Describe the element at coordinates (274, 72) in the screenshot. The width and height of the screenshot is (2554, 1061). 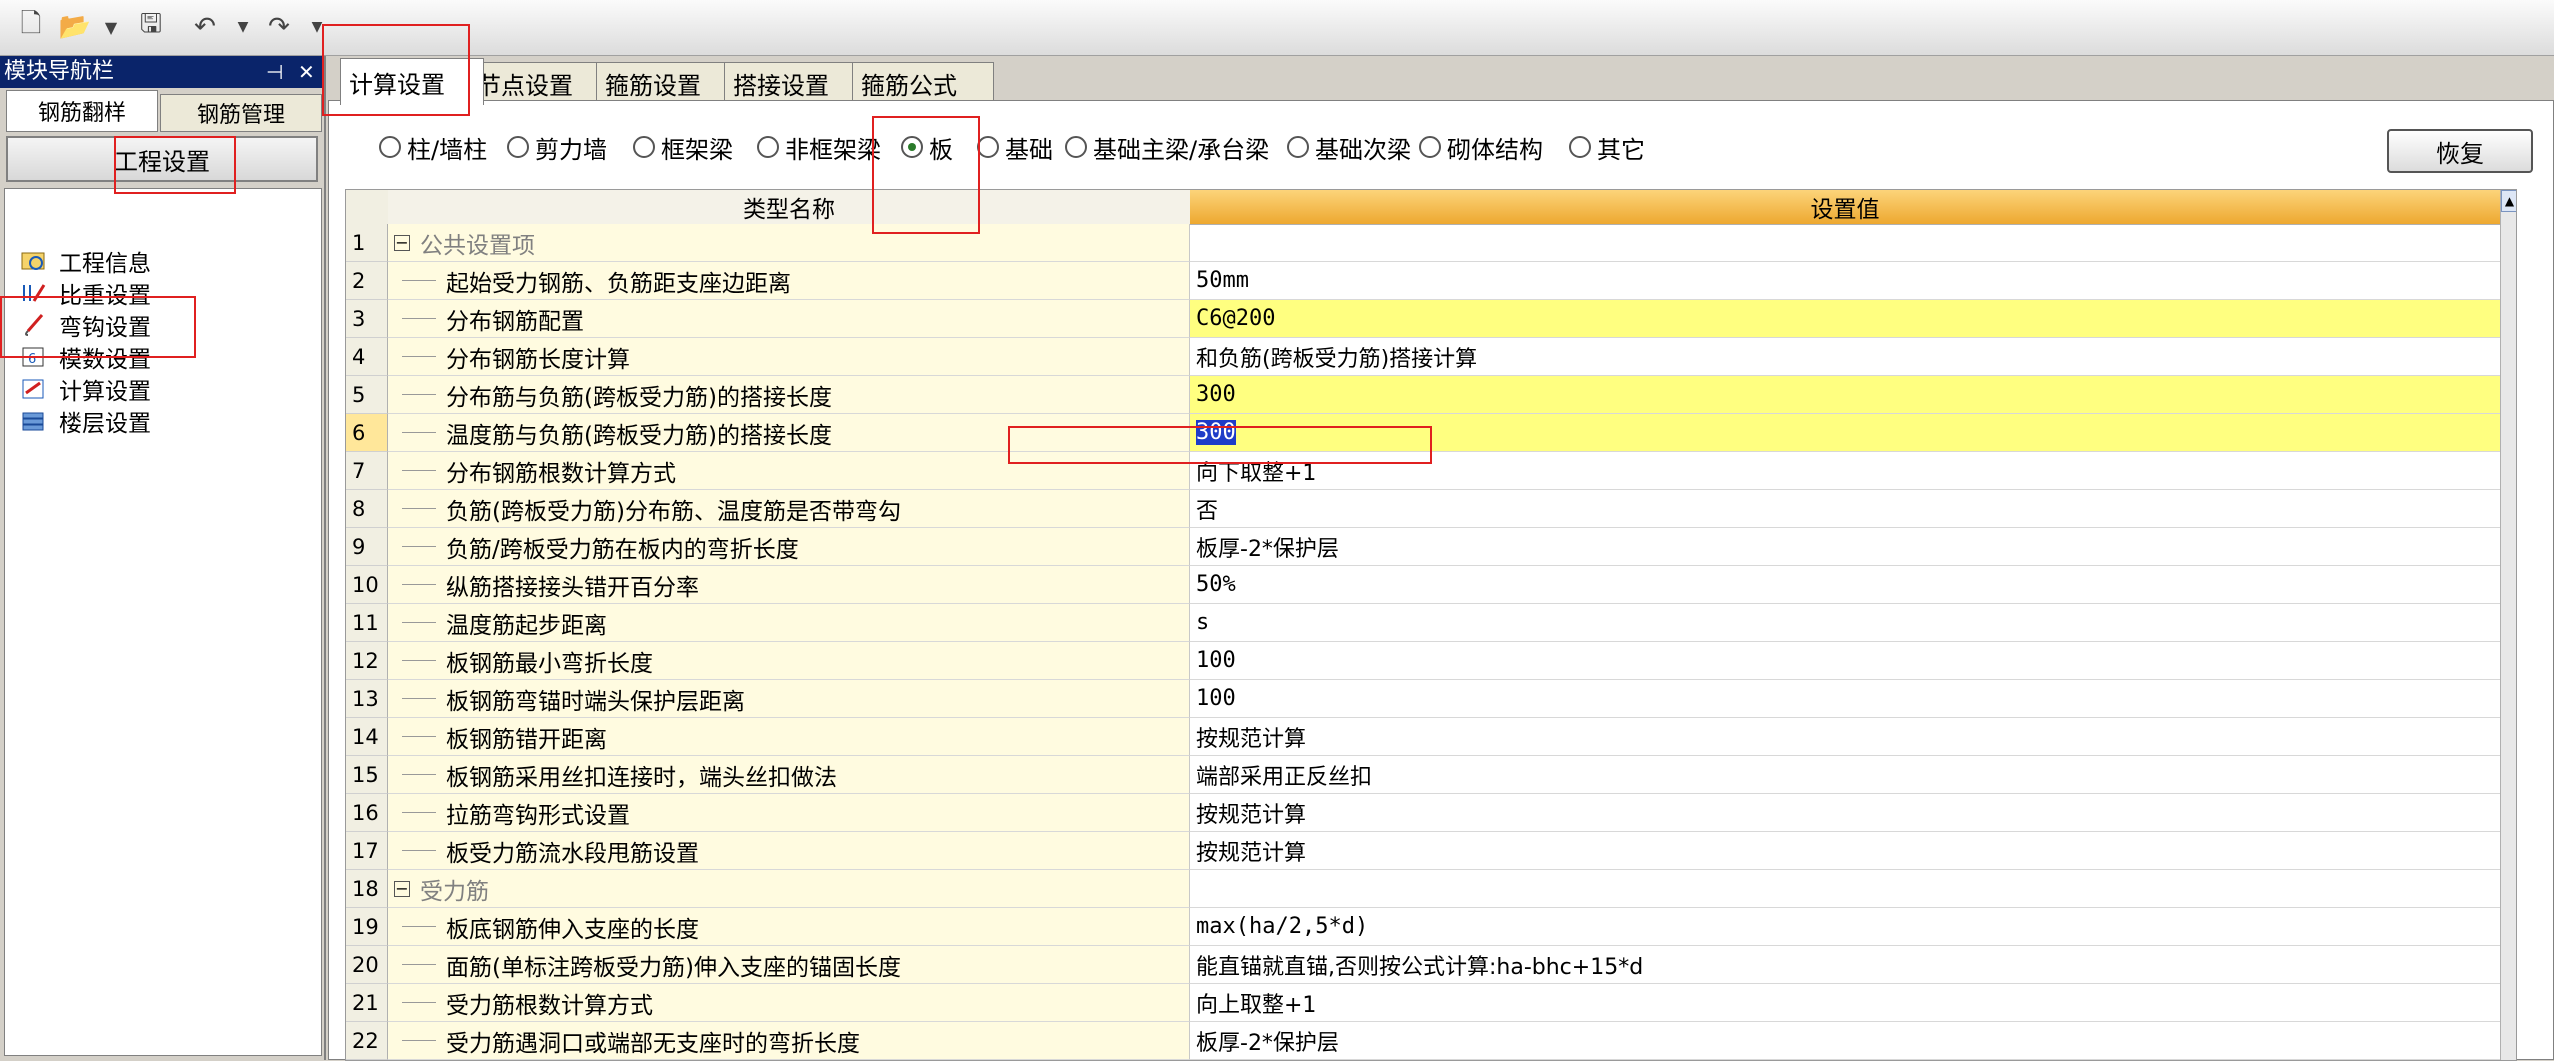
I see `pin-icon: ⊣` at that location.